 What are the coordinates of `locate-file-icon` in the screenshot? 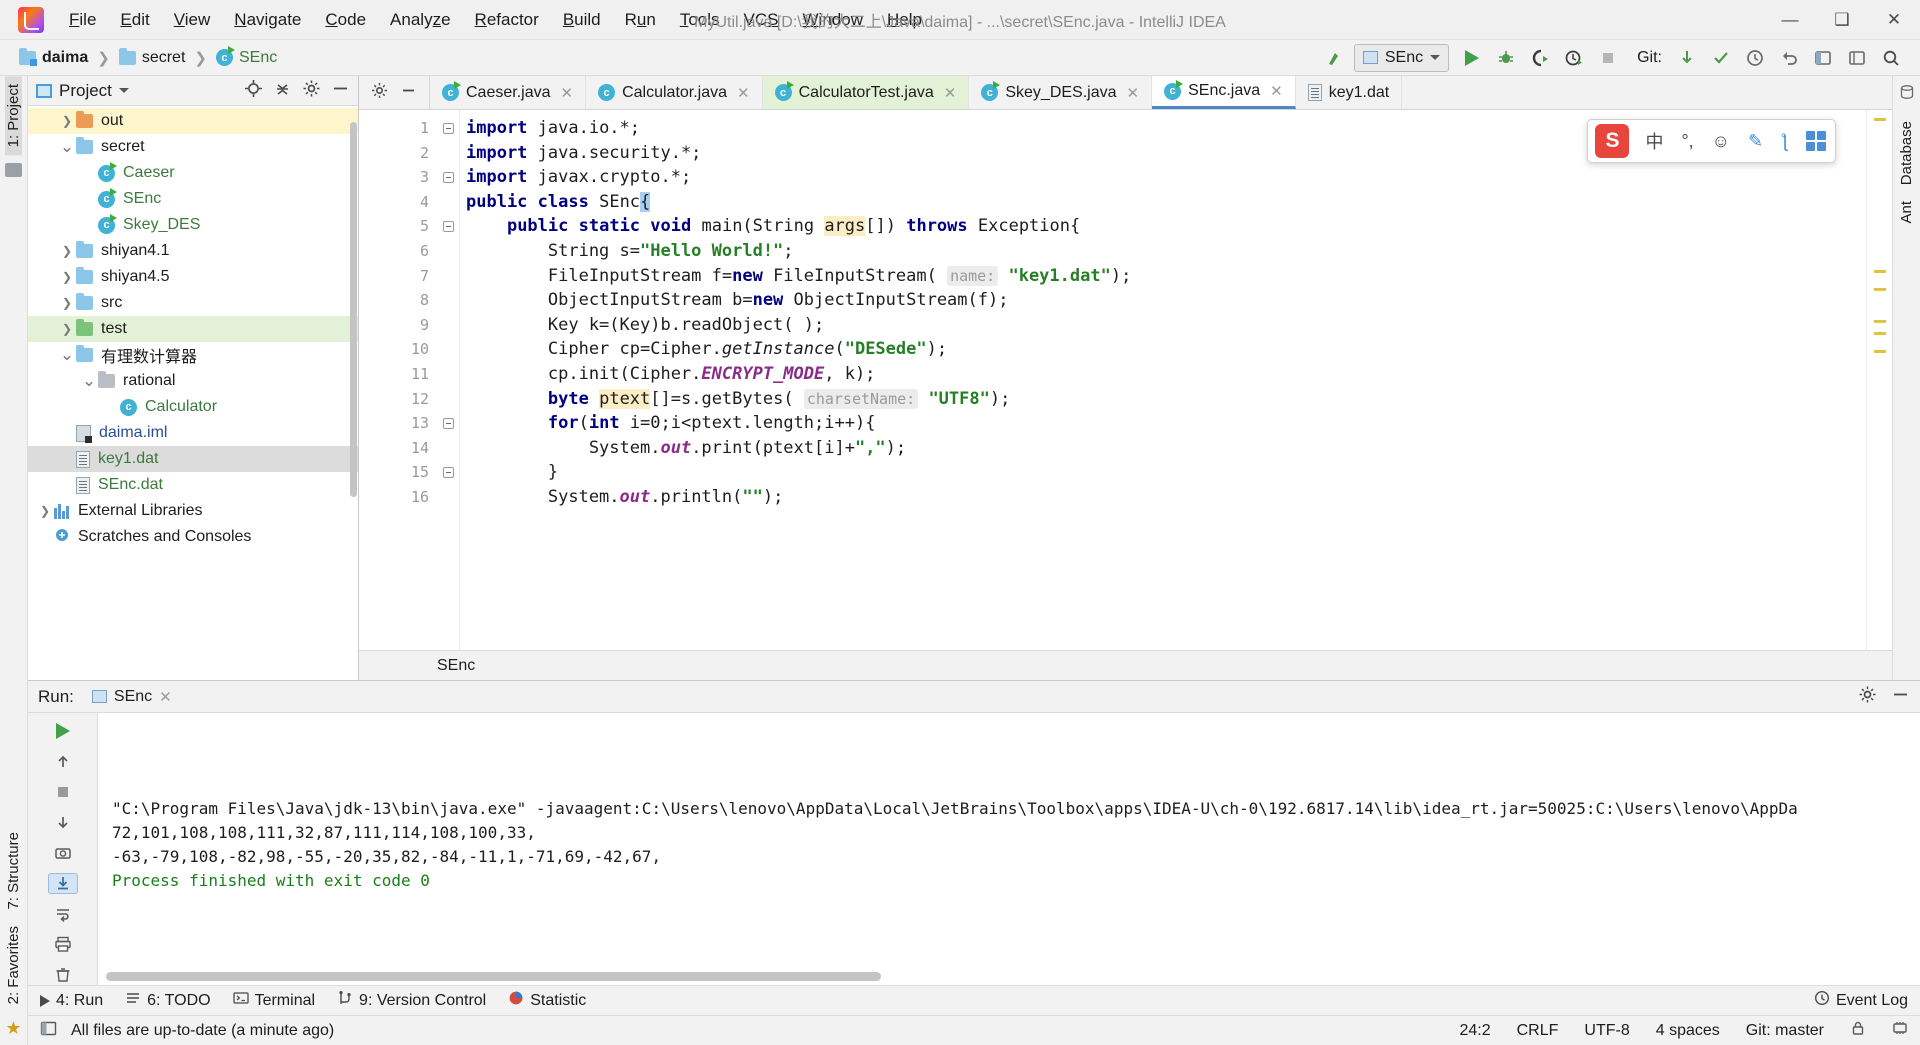 It's located at (253, 91).